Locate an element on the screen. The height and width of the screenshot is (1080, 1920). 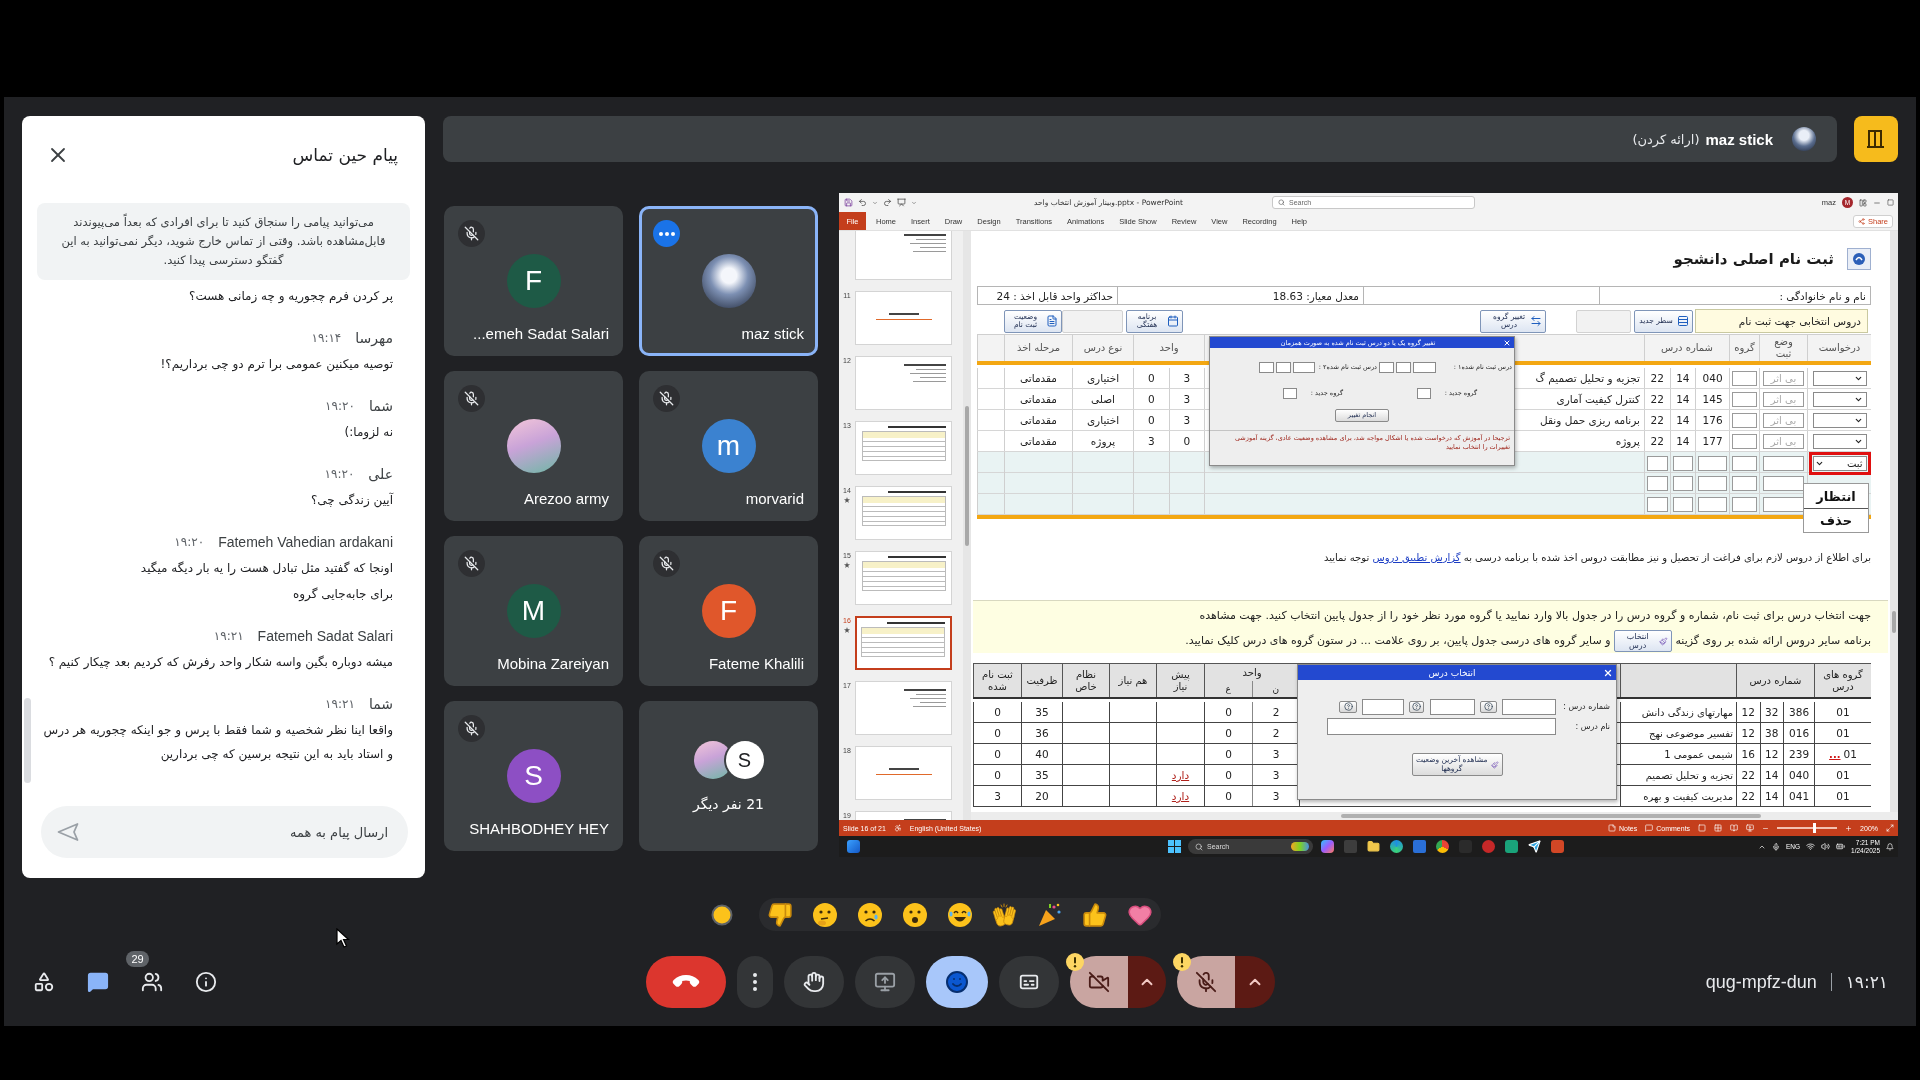
skin-tone-icon is located at coordinates (722, 914).